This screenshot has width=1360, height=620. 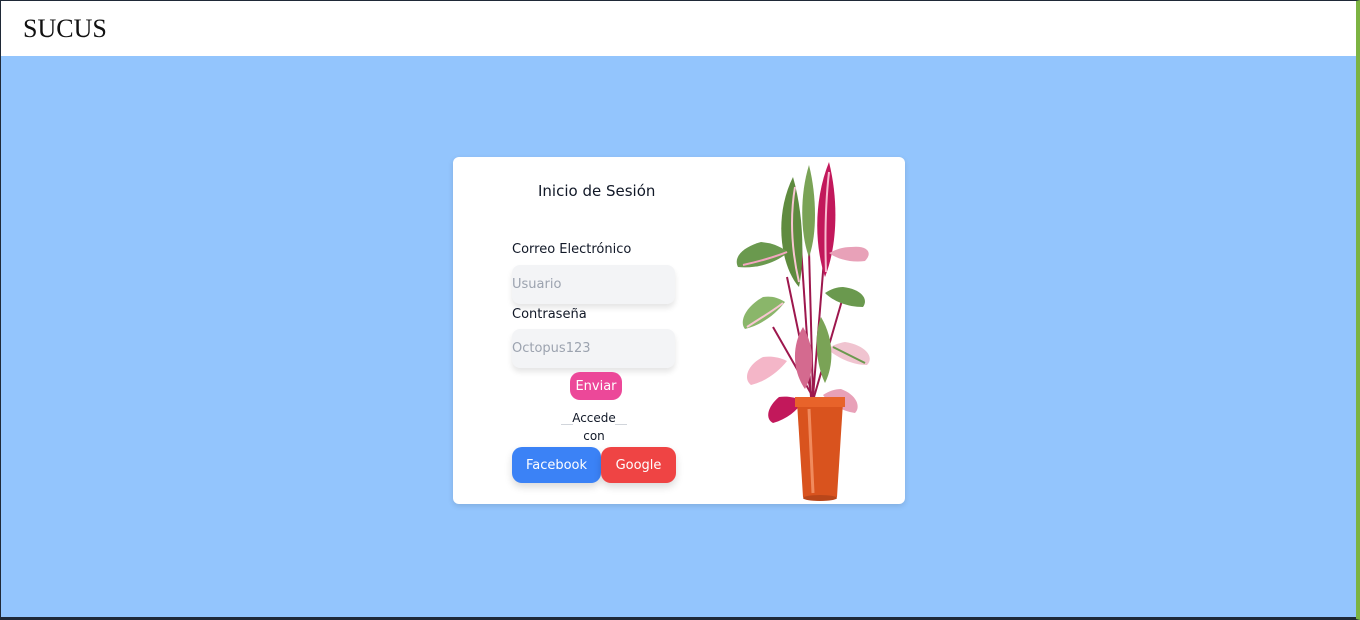 I want to click on potted-plant-image, so click(x=803, y=331).